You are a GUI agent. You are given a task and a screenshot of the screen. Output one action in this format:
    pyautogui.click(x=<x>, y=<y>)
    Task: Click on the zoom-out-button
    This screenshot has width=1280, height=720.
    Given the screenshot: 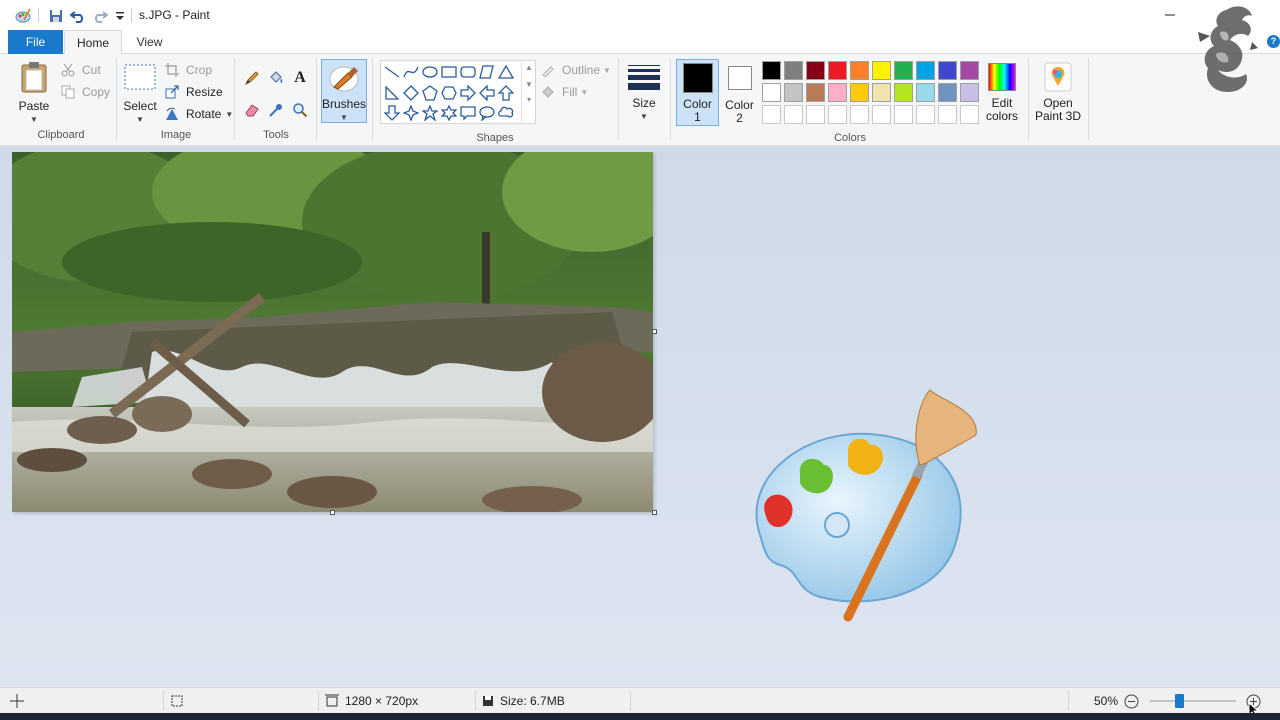 What is the action you would take?
    pyautogui.click(x=1131, y=701)
    